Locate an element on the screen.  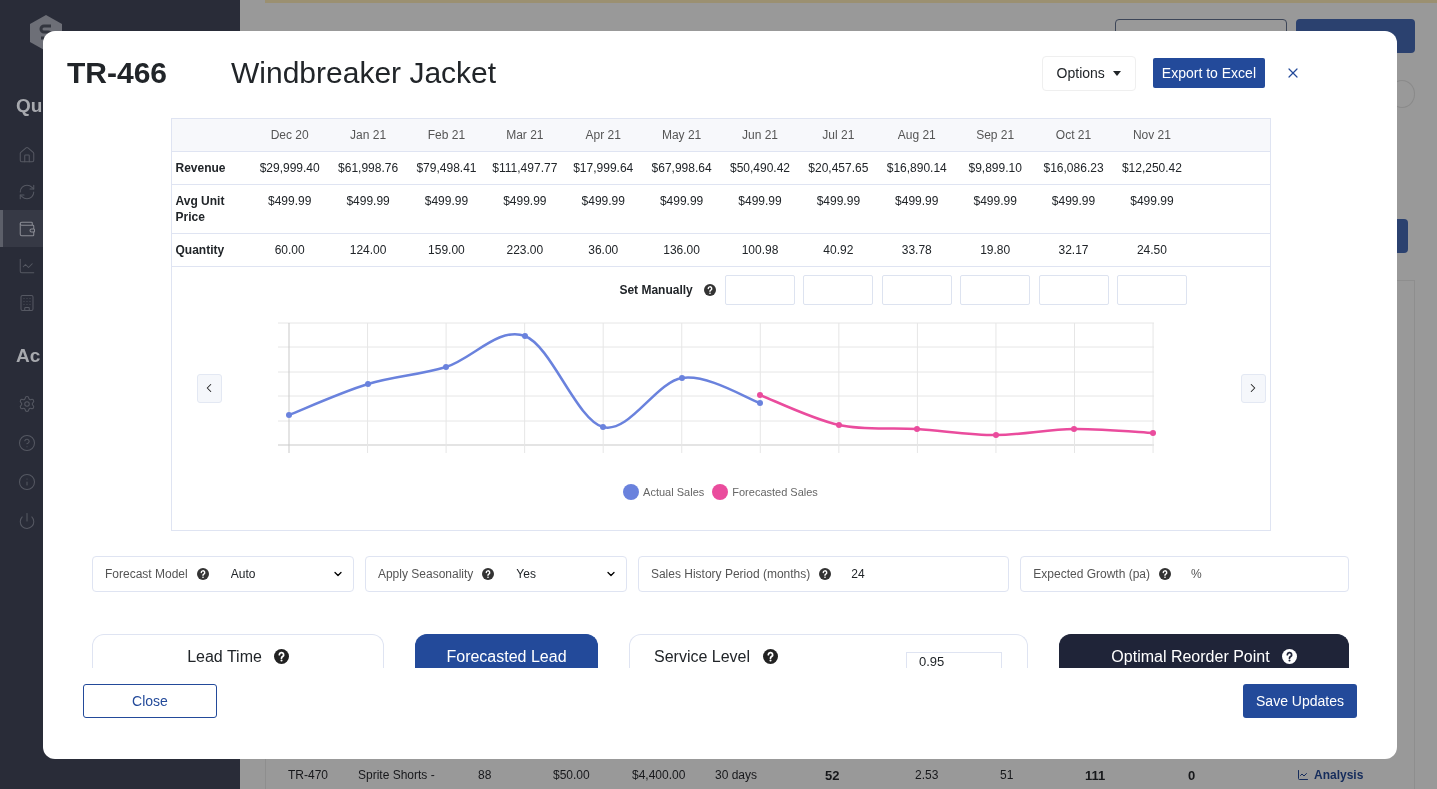
table-cell-text: 32.17 is located at coordinates (1073, 250).